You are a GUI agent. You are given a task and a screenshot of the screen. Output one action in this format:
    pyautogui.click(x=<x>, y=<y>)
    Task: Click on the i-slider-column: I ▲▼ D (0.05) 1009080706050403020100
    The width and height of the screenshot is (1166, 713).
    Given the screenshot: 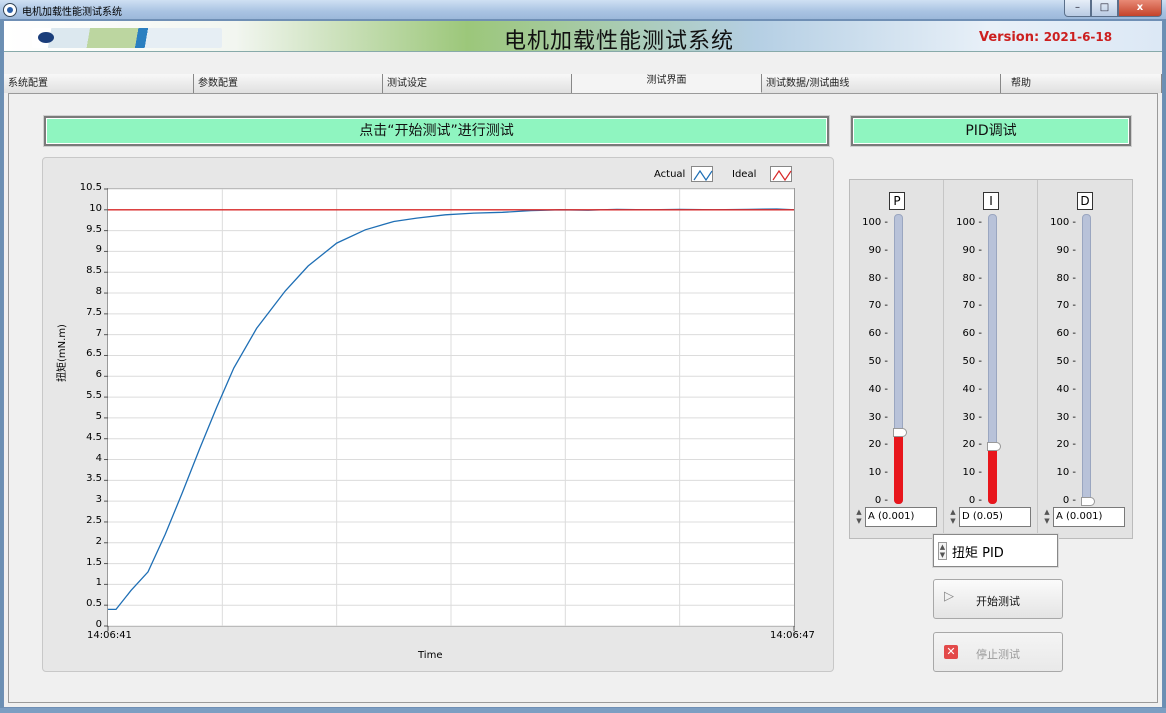 What is the action you would take?
    pyautogui.click(x=991, y=360)
    